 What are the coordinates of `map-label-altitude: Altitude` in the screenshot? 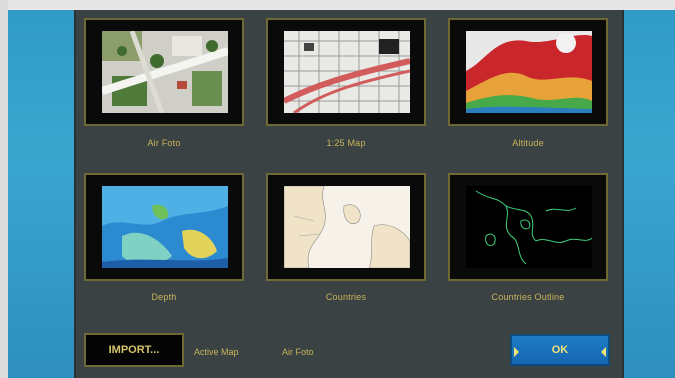 It's located at (528, 143).